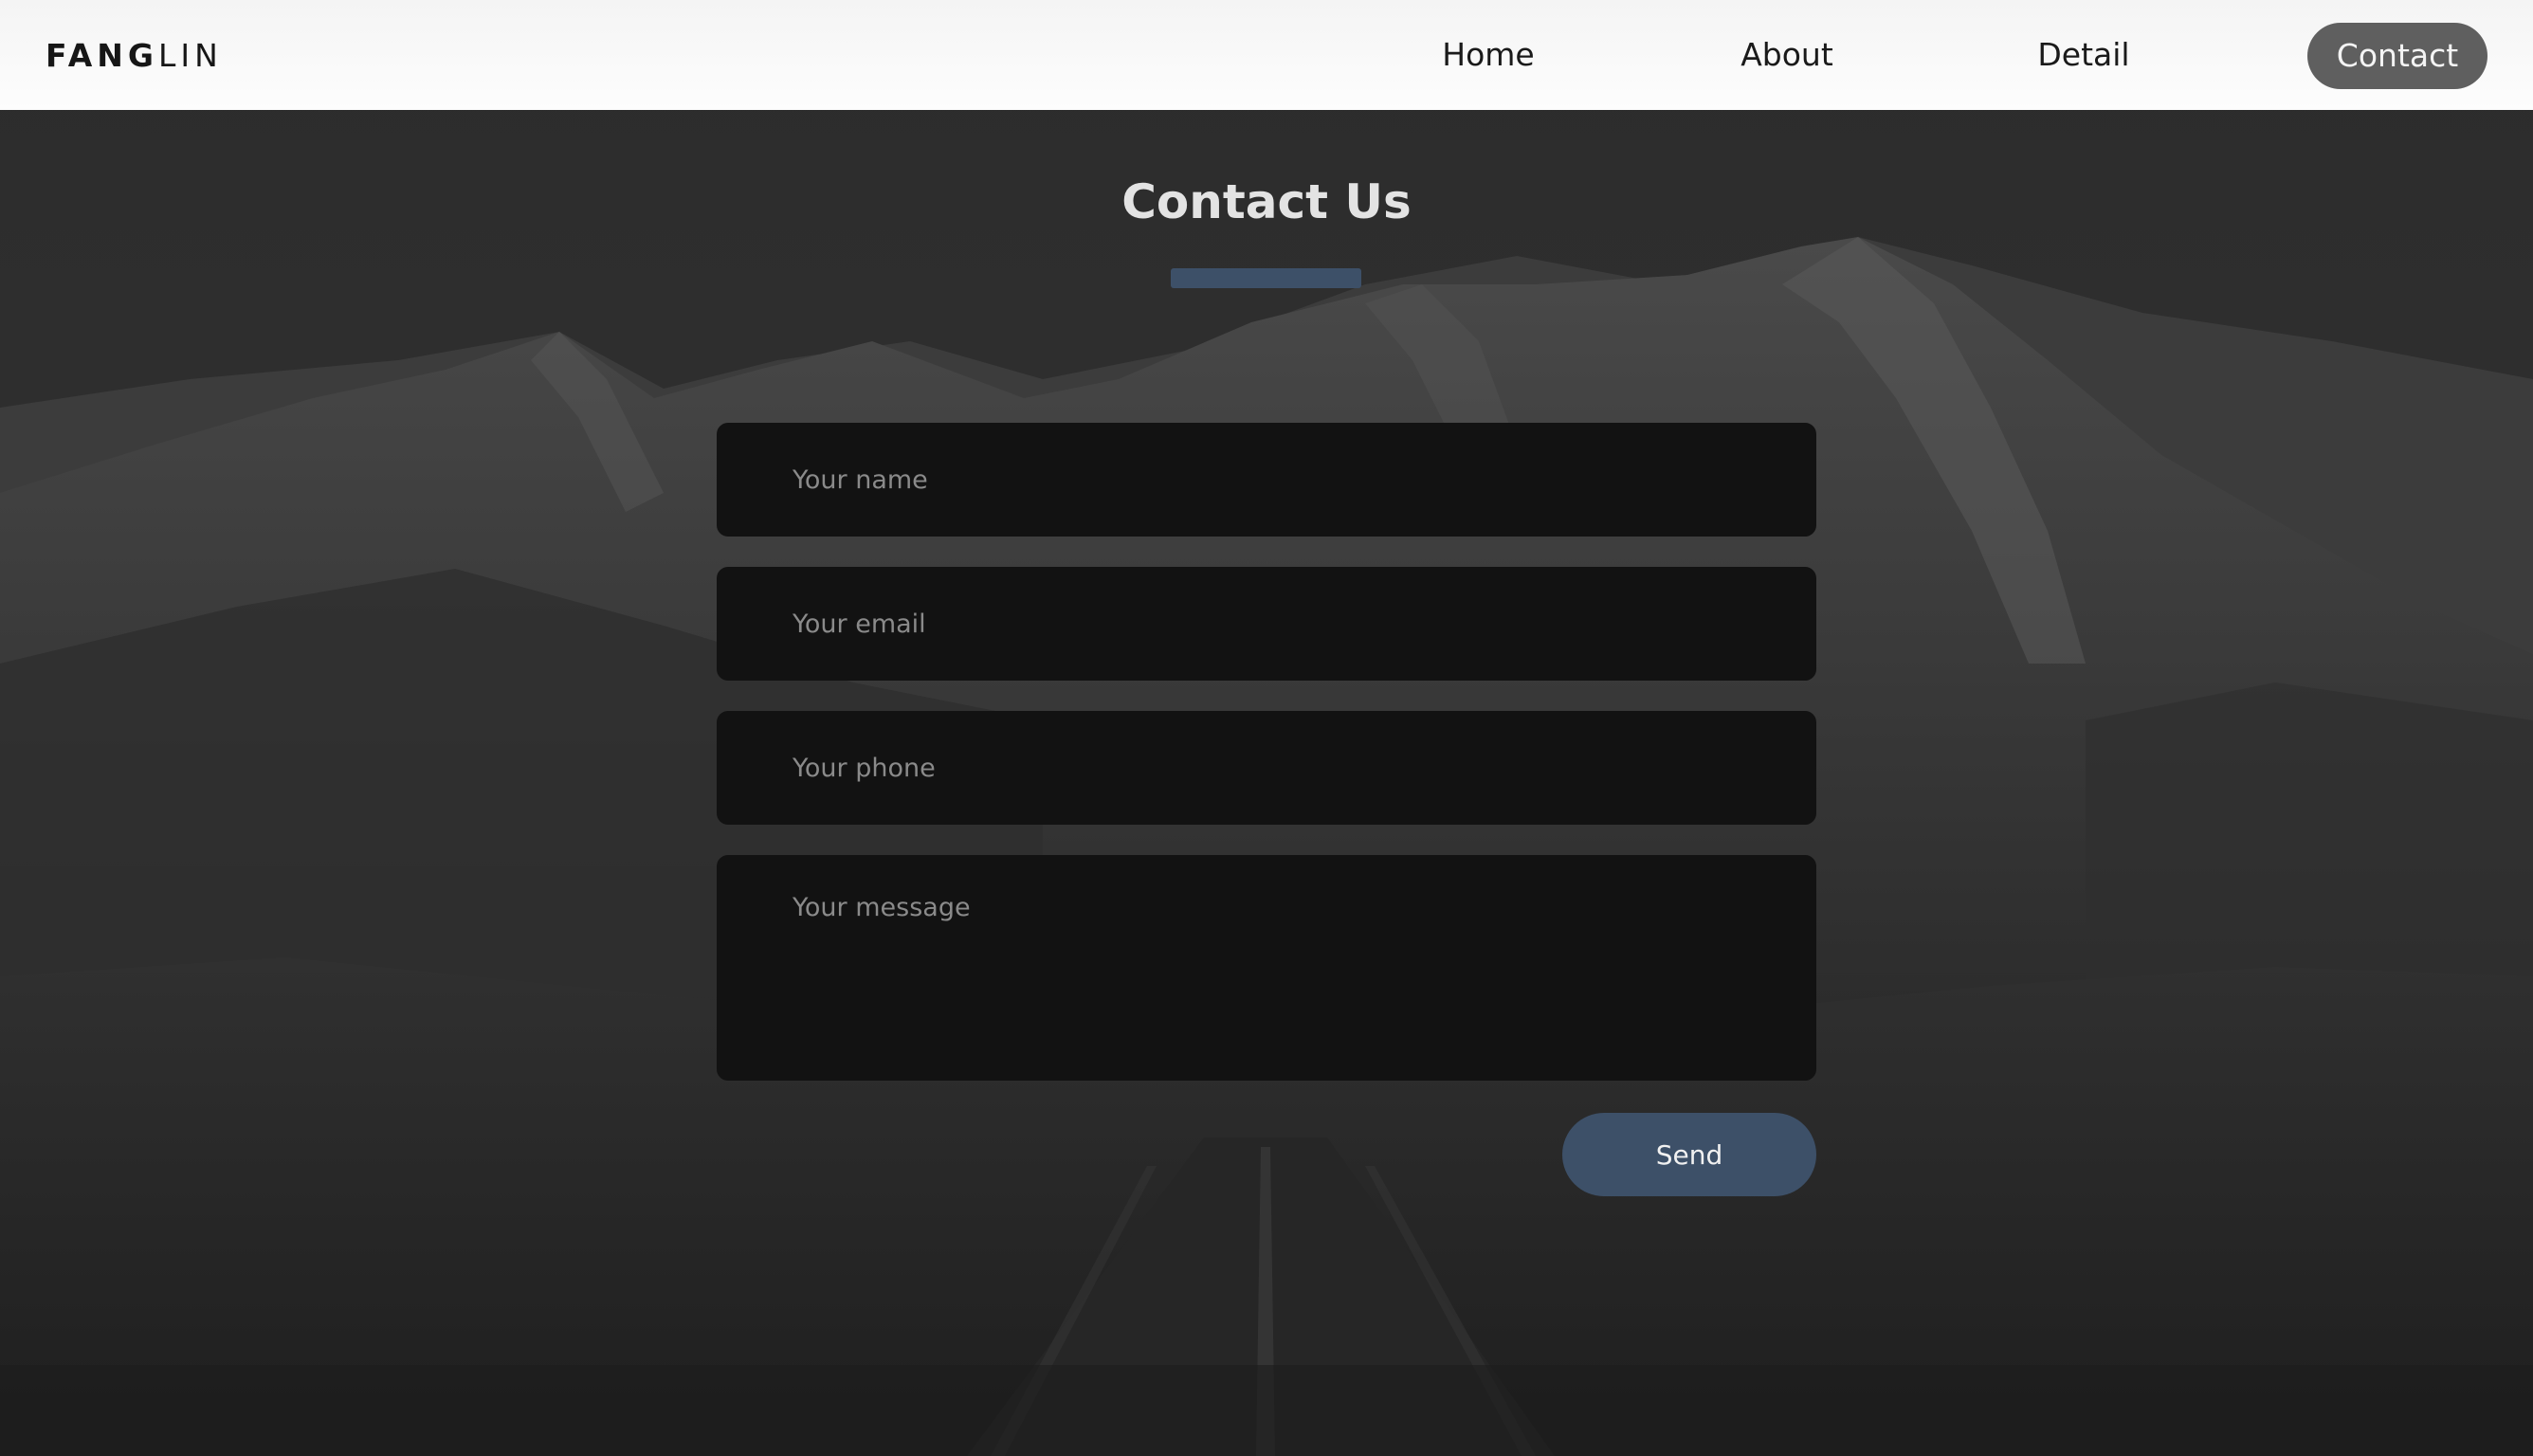 The image size is (2533, 1456). What do you see at coordinates (1267, 624) in the screenshot?
I see `email-input` at bounding box center [1267, 624].